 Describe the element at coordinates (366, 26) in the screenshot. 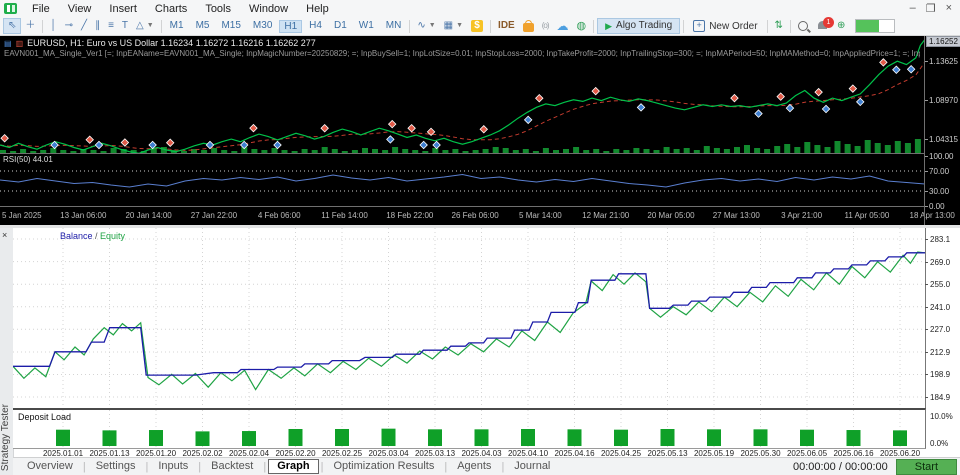

I see `timeframe-w1-button: W1` at that location.